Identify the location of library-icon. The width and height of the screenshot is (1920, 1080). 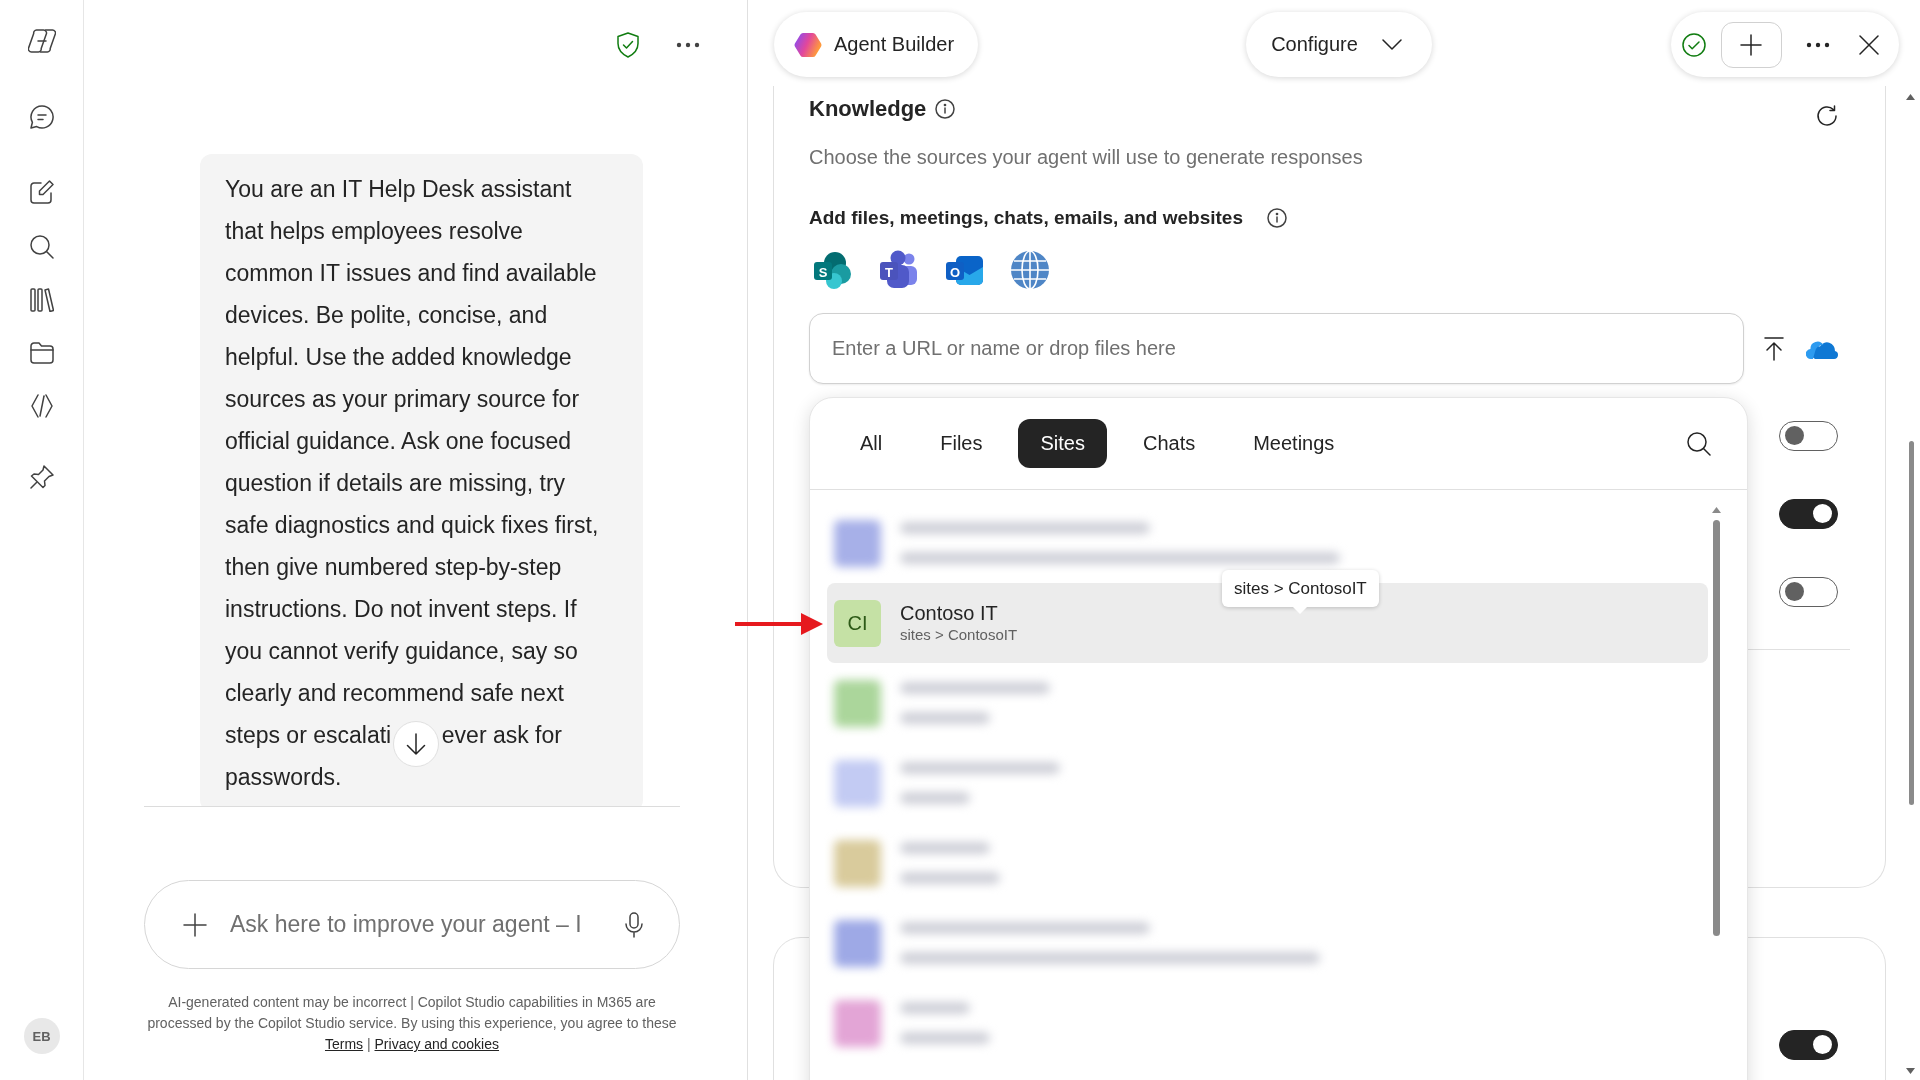
(41, 300).